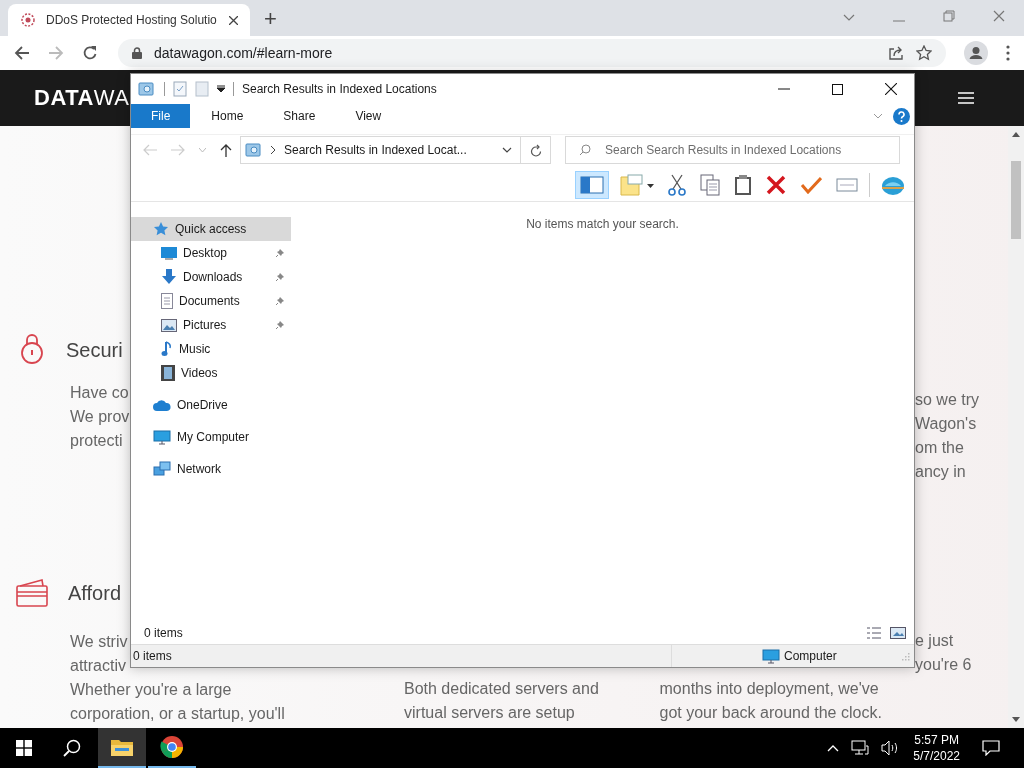  I want to click on feature-text: Both dedicated servers and, so click(501, 689).